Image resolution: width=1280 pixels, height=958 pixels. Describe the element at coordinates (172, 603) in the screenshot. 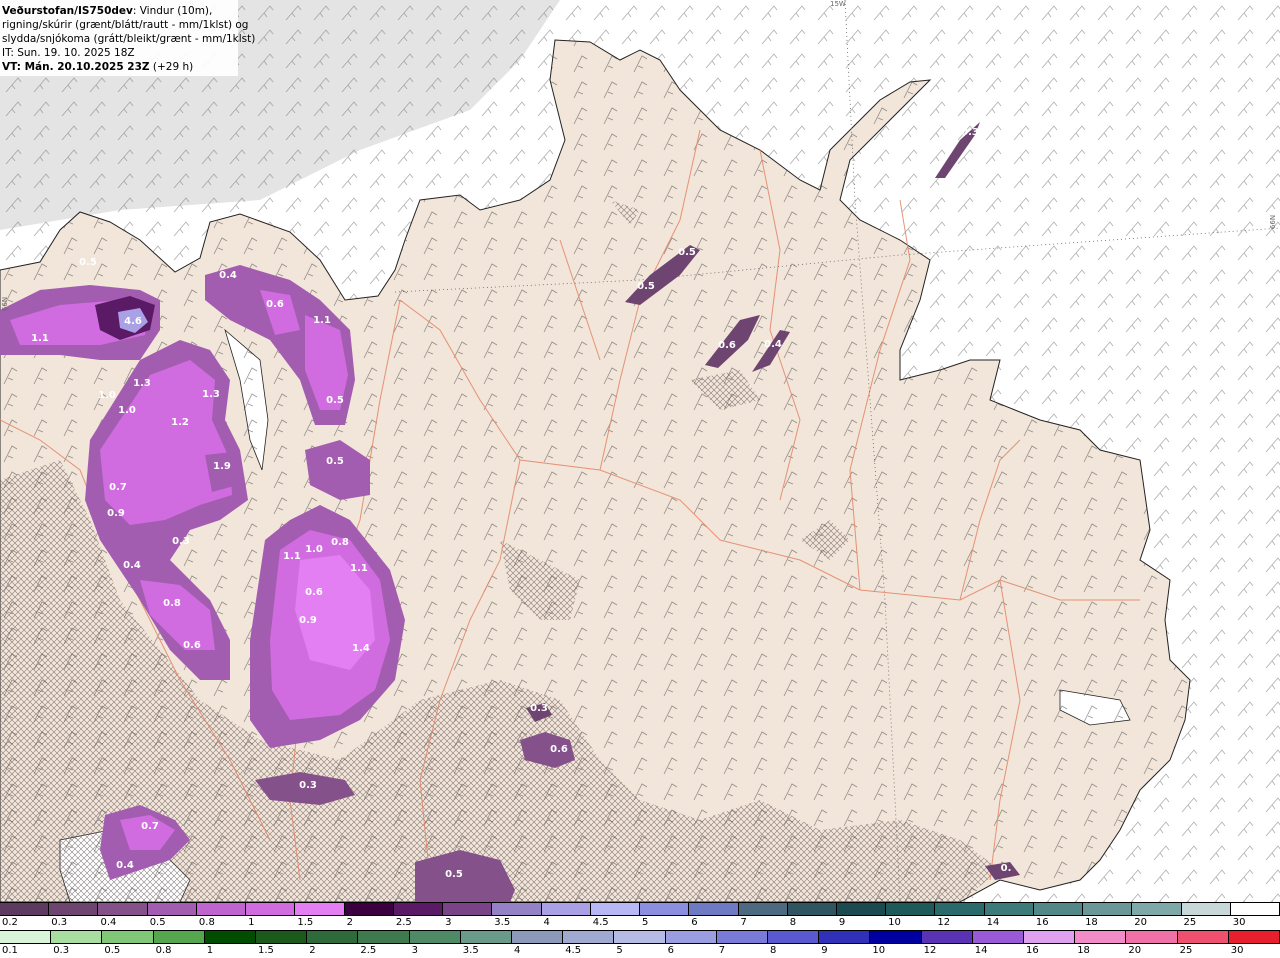

I see `precip-label: 0.8` at that location.